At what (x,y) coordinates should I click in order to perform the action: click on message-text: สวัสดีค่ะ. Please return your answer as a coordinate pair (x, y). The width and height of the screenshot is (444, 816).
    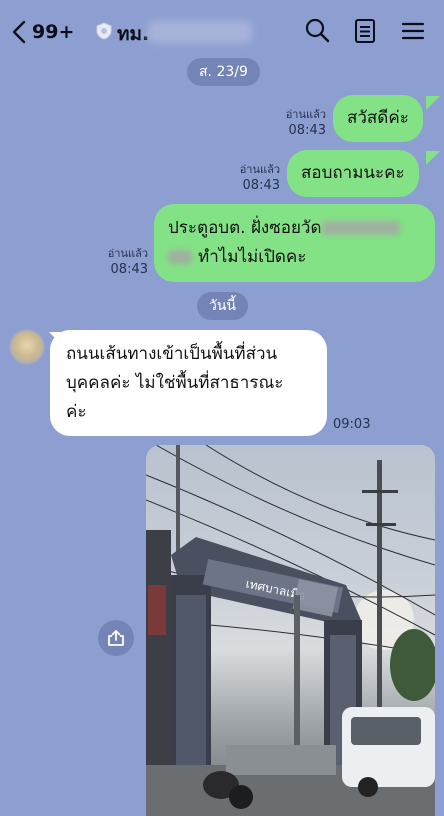
    Looking at the image, I should click on (378, 118).